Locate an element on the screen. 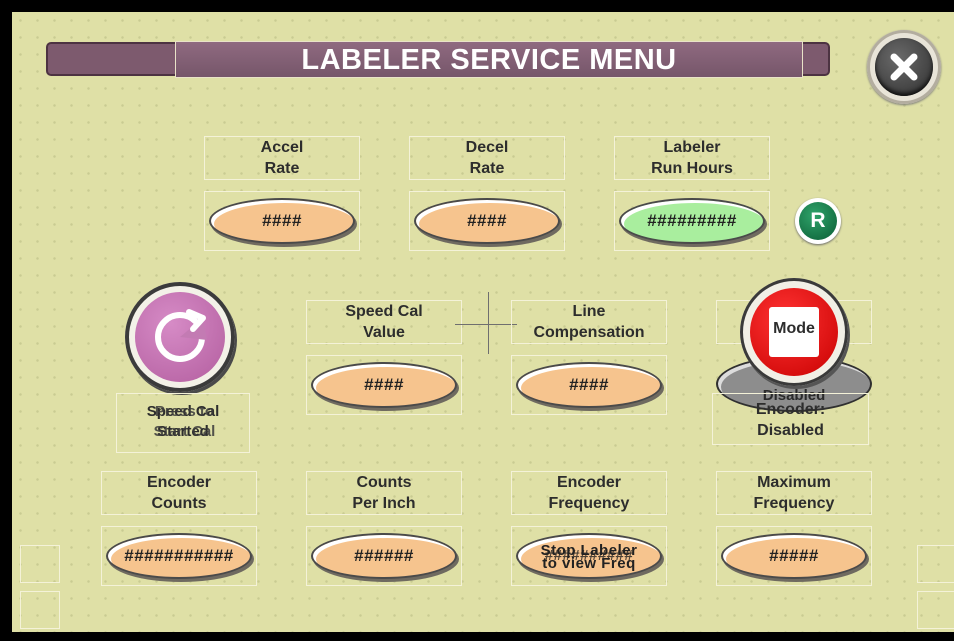  labeler-run-hours-field: ######### is located at coordinates (692, 221).